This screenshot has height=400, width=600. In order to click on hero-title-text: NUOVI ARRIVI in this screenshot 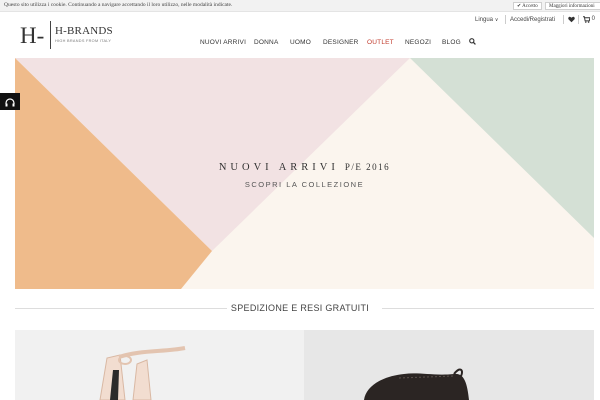, I will do `click(278, 167)`.